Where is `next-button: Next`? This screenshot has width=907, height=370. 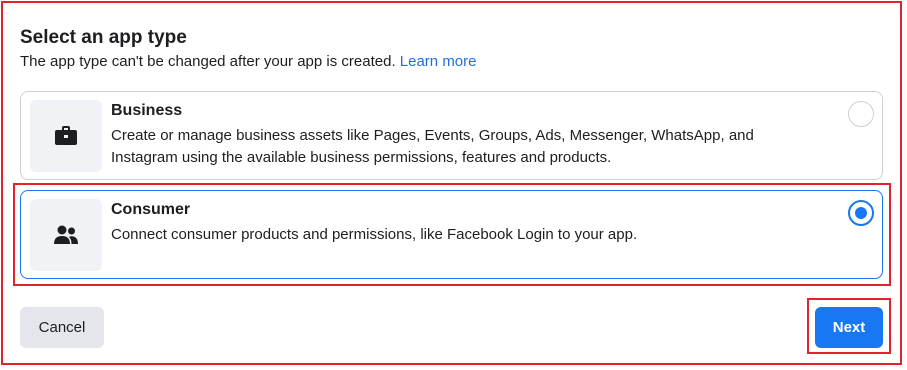 next-button: Next is located at coordinates (849, 327).